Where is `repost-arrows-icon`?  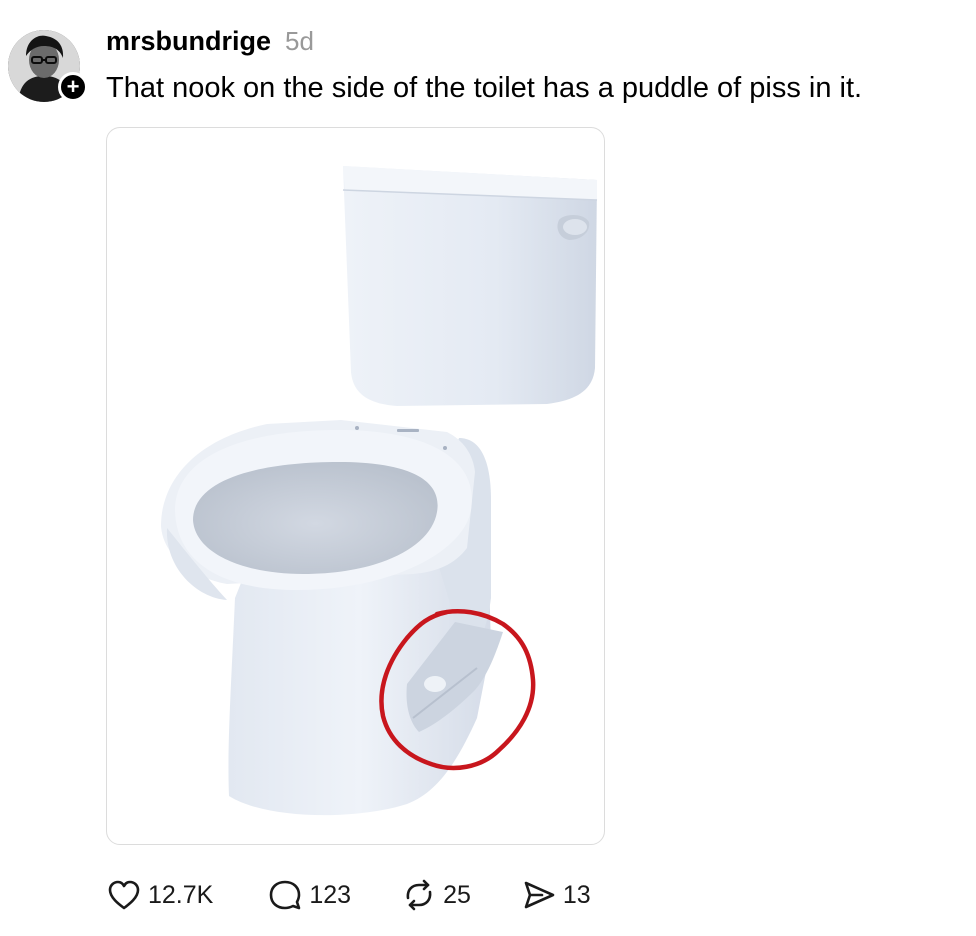 repost-arrows-icon is located at coordinates (419, 895).